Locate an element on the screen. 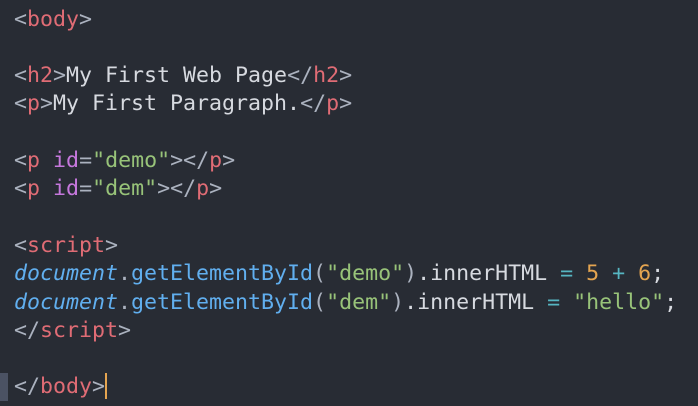  element-text: My First Web Page is located at coordinates (177, 75).